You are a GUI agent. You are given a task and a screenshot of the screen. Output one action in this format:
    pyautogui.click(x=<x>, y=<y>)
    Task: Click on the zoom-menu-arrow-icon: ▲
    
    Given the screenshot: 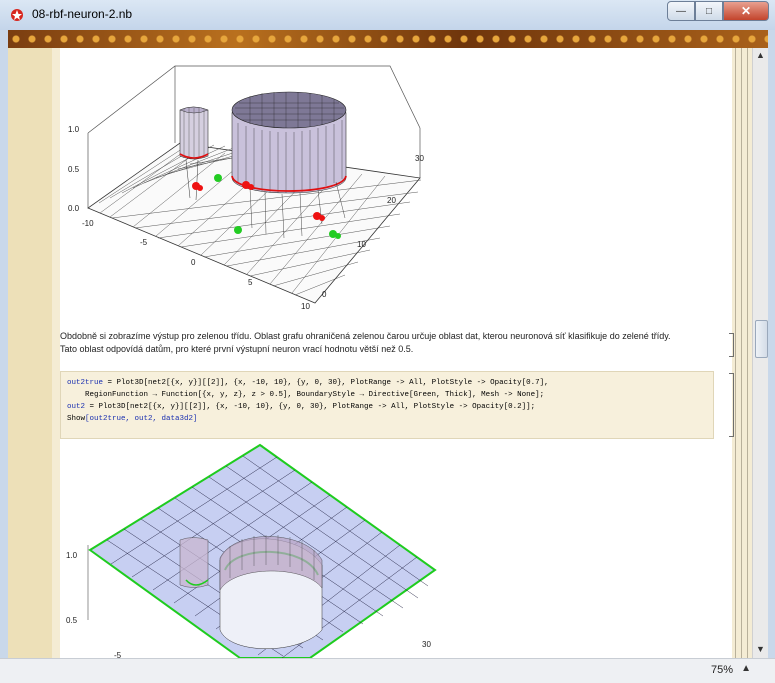 What is the action you would take?
    pyautogui.click(x=746, y=668)
    